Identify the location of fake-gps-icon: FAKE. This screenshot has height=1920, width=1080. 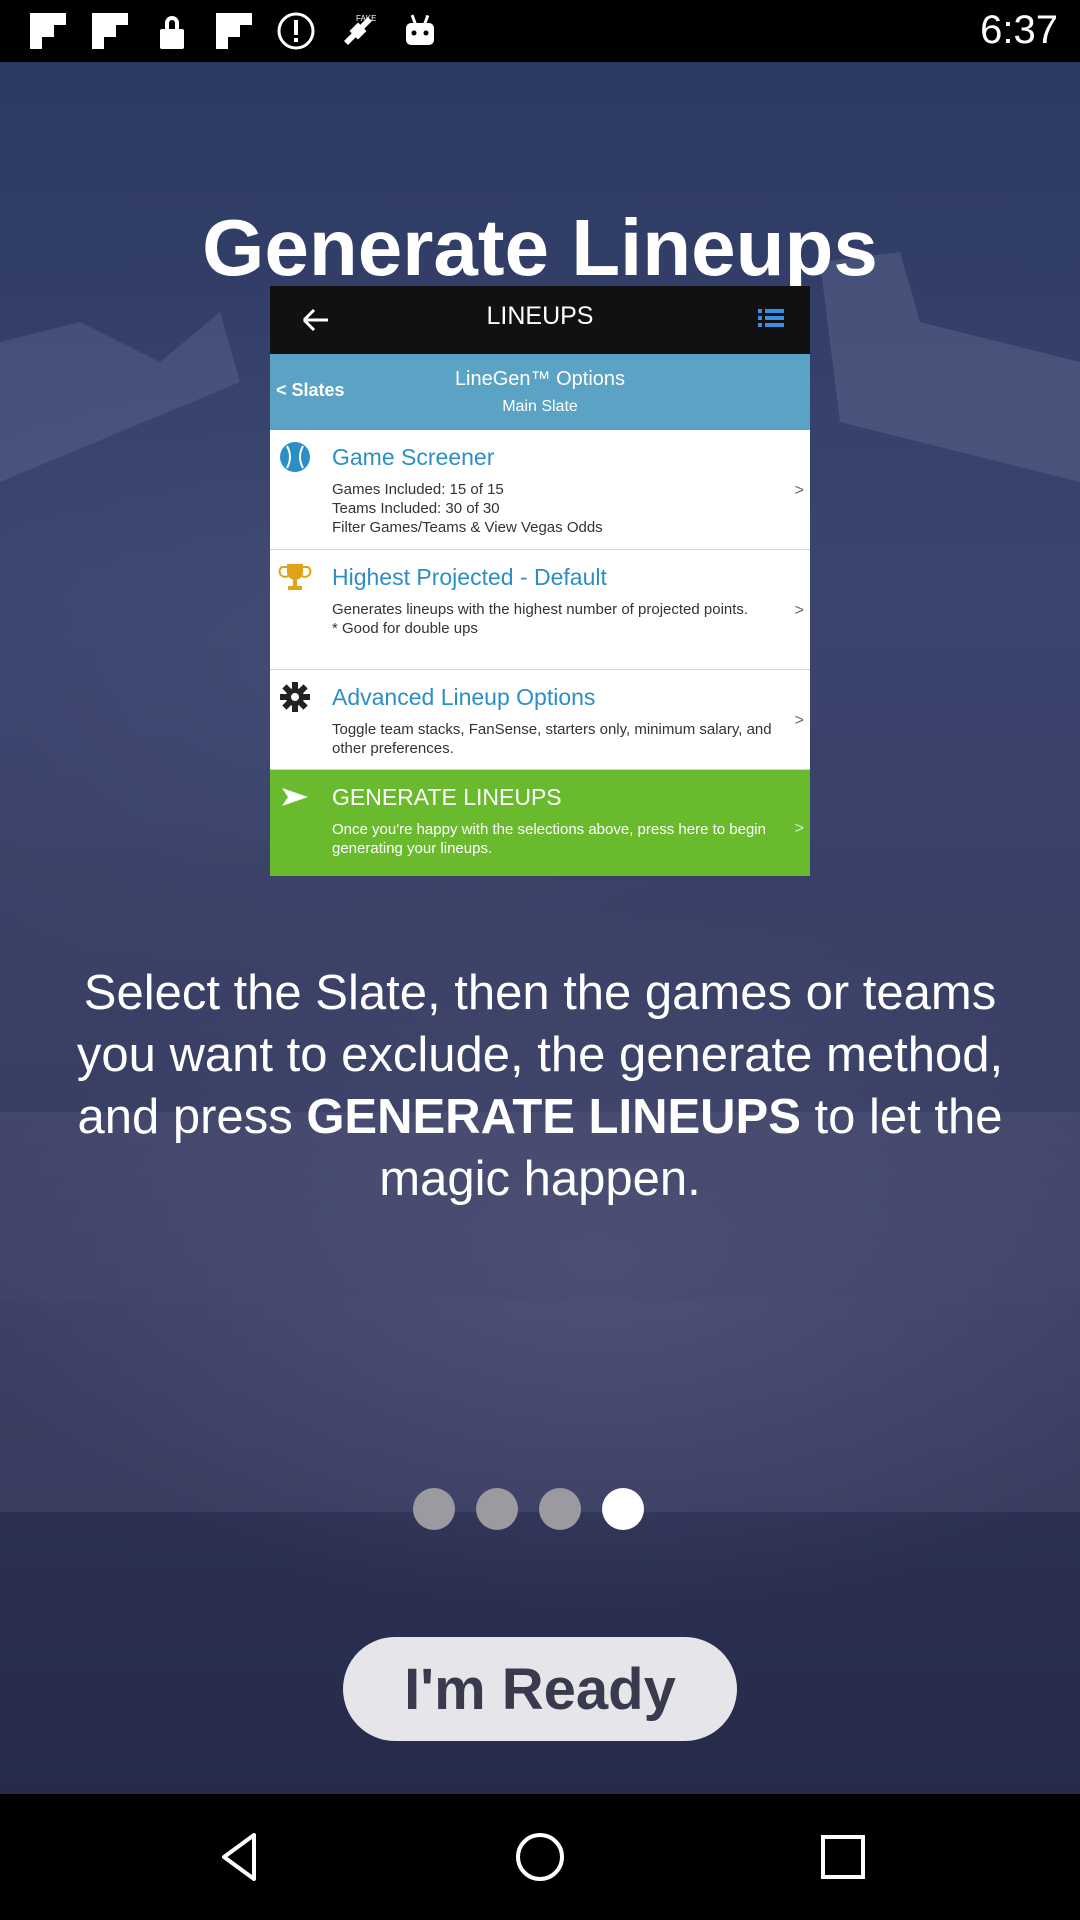
(360, 29).